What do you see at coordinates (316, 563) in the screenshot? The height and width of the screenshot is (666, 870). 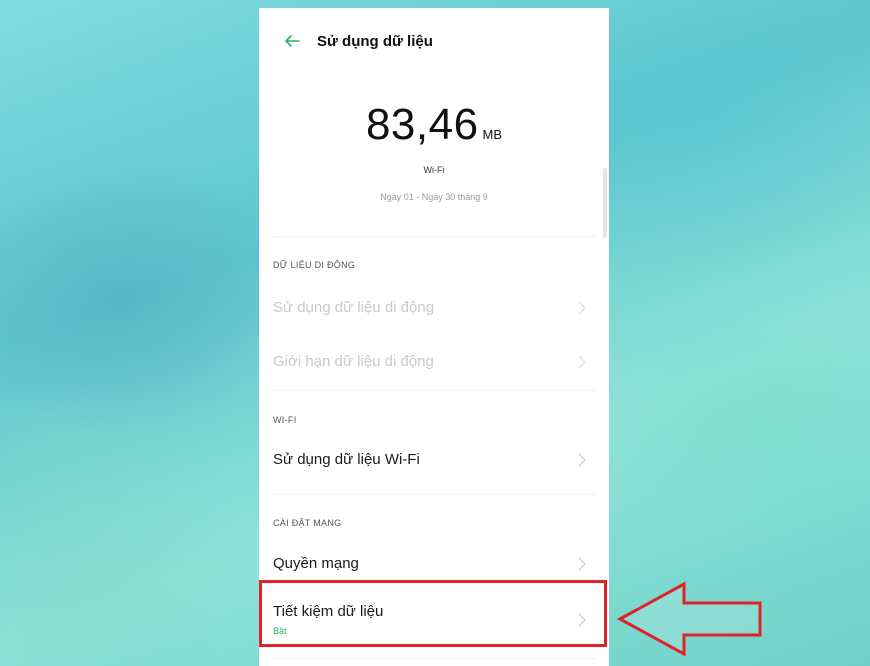 I see `row-label: Quyền mạng` at bounding box center [316, 563].